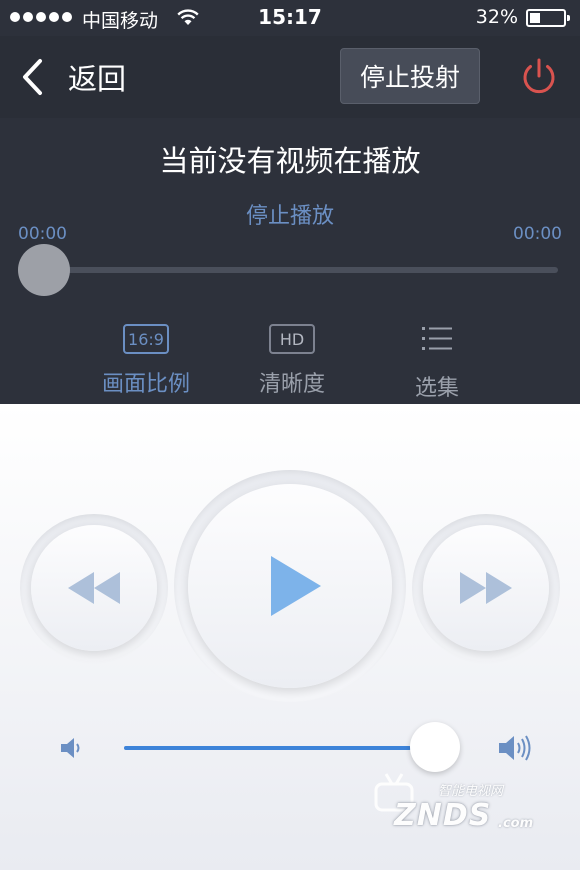  What do you see at coordinates (548, 18) in the screenshot?
I see `battery-icon` at bounding box center [548, 18].